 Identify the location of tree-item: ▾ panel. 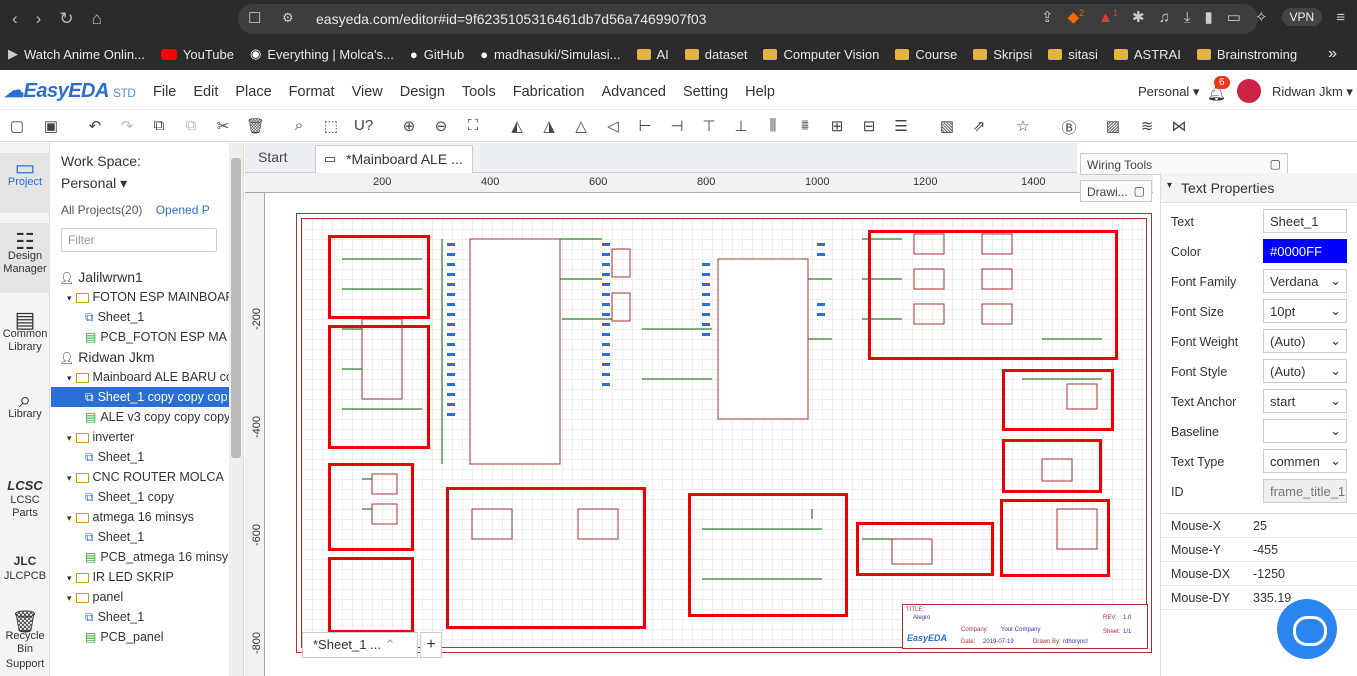
(147, 597).